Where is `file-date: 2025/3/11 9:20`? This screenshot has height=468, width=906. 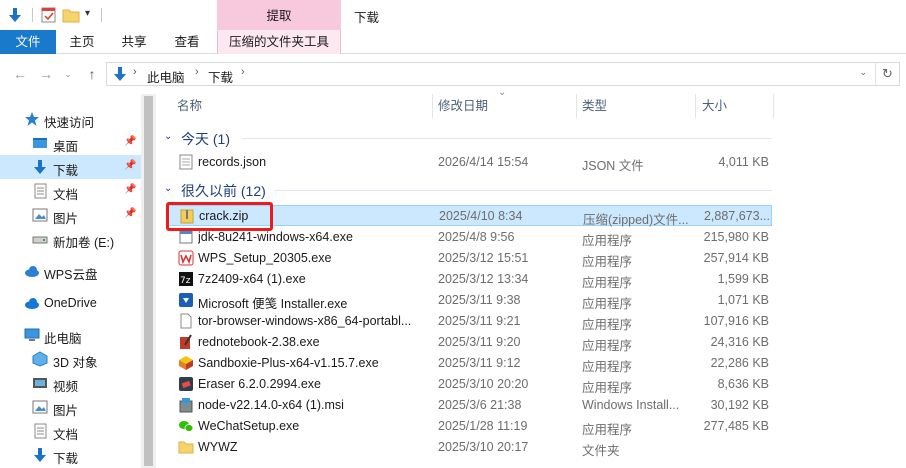
file-date: 2025/3/11 9:20 is located at coordinates (479, 342).